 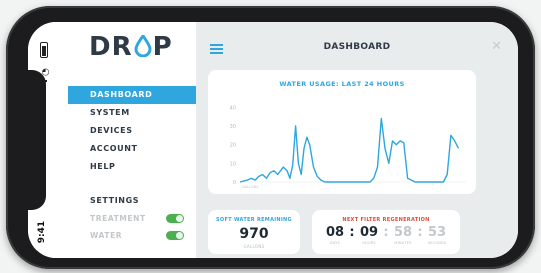 I want to click on soft-water-card: SOFT WATER REMAINING 970 GALLONS, so click(x=254, y=232).